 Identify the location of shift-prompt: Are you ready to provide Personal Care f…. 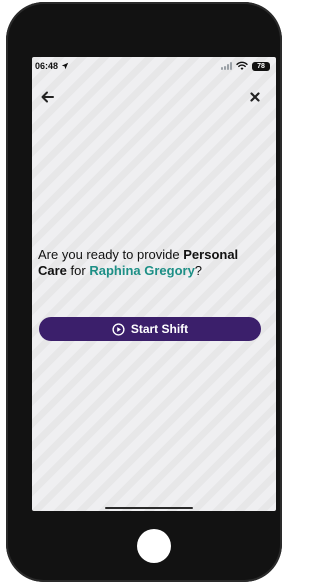
(154, 263).